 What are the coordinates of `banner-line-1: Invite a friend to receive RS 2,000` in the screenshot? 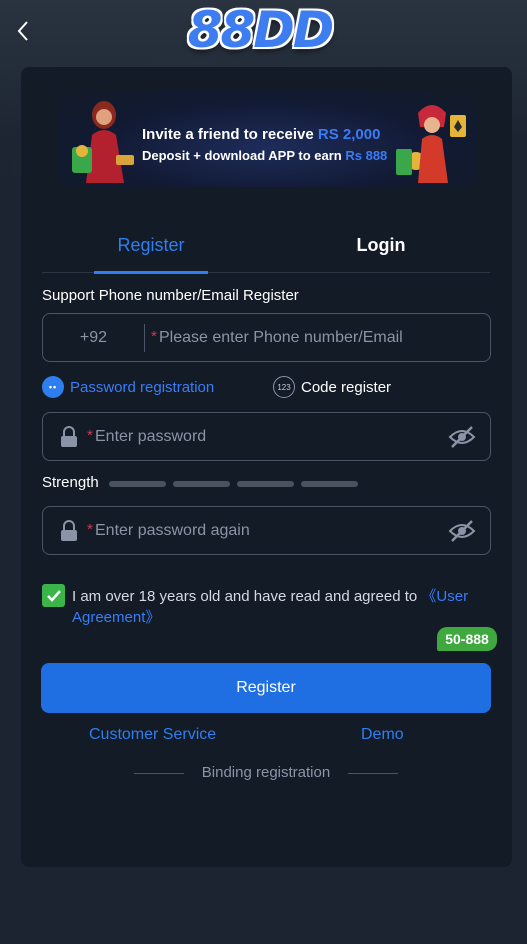 It's located at (261, 134).